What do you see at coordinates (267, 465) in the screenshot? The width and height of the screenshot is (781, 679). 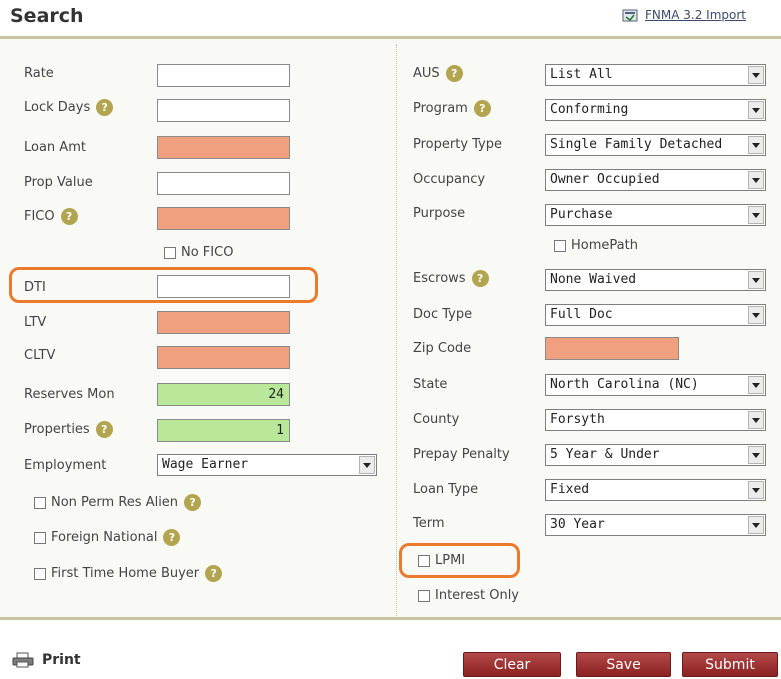 I see `employment-select: Wage Earner` at bounding box center [267, 465].